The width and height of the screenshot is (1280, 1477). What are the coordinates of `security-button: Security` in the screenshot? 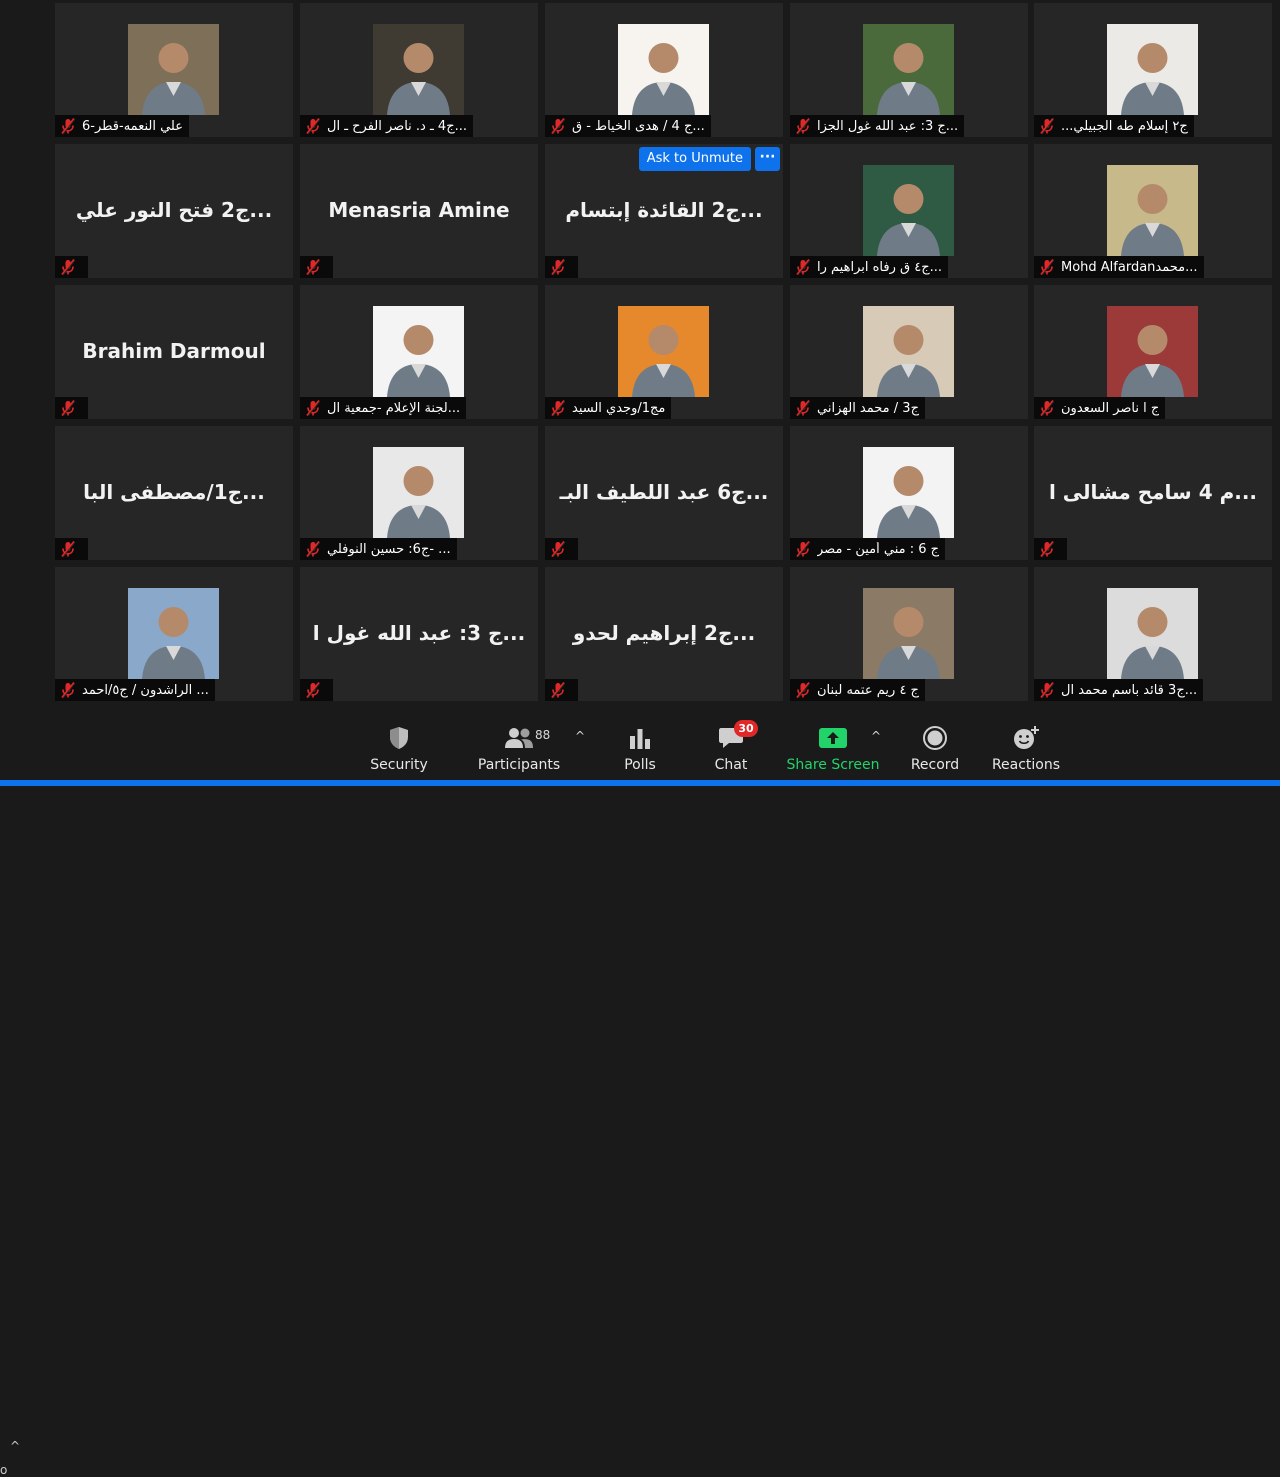 It's located at (399, 751).